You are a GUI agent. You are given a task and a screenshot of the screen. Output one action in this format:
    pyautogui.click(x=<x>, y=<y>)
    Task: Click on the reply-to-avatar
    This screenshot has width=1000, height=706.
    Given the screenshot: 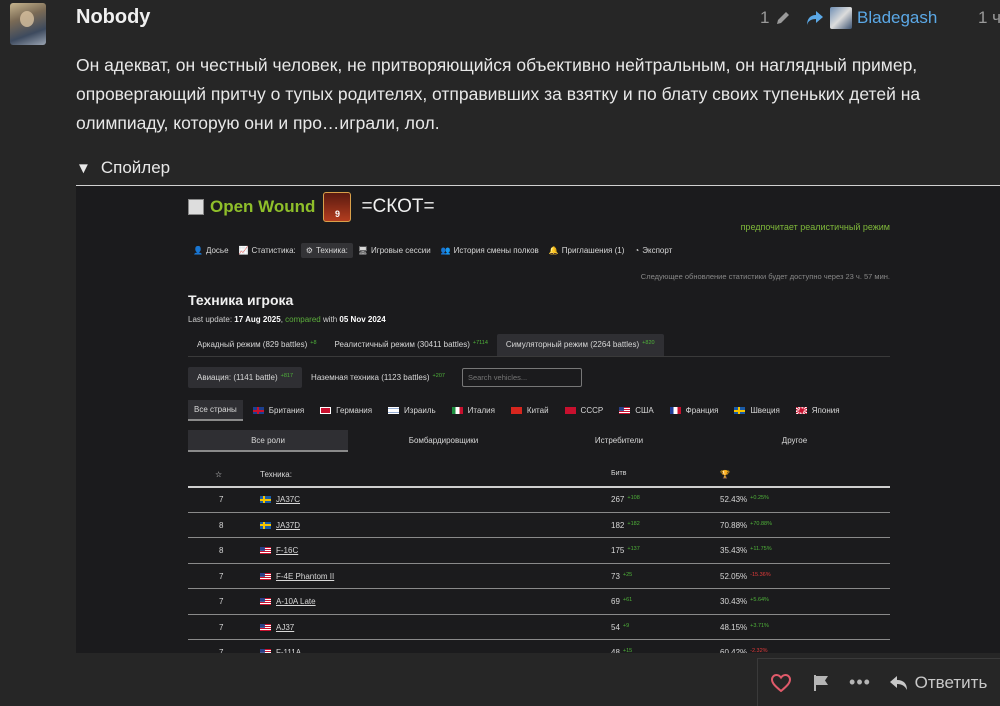 What is the action you would take?
    pyautogui.click(x=841, y=18)
    